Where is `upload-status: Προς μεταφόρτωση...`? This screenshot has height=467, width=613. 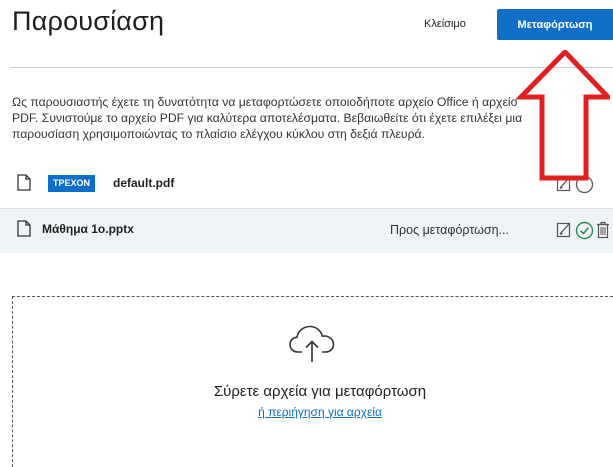
upload-status: Προς μεταφόρτωση... is located at coordinates (449, 230).